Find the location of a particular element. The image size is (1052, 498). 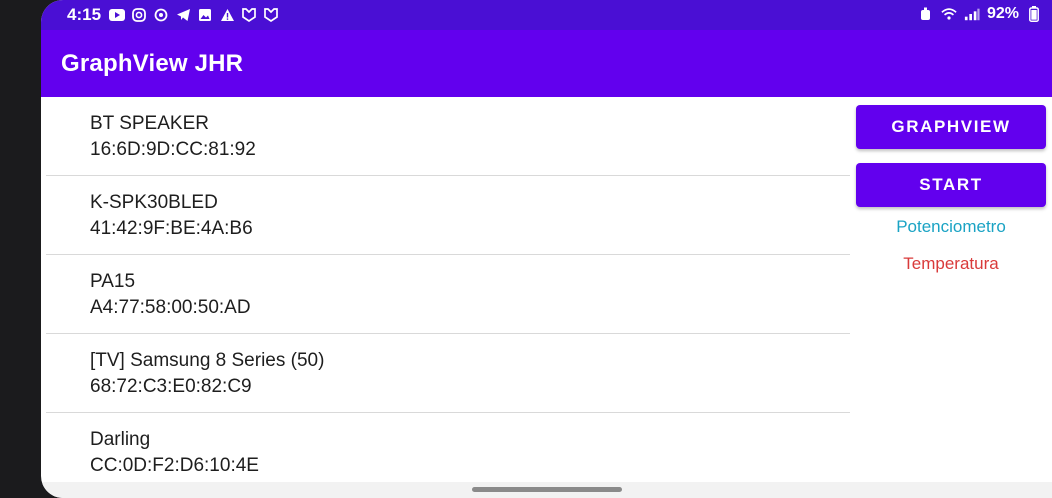

instagram-icon is located at coordinates (139, 15).